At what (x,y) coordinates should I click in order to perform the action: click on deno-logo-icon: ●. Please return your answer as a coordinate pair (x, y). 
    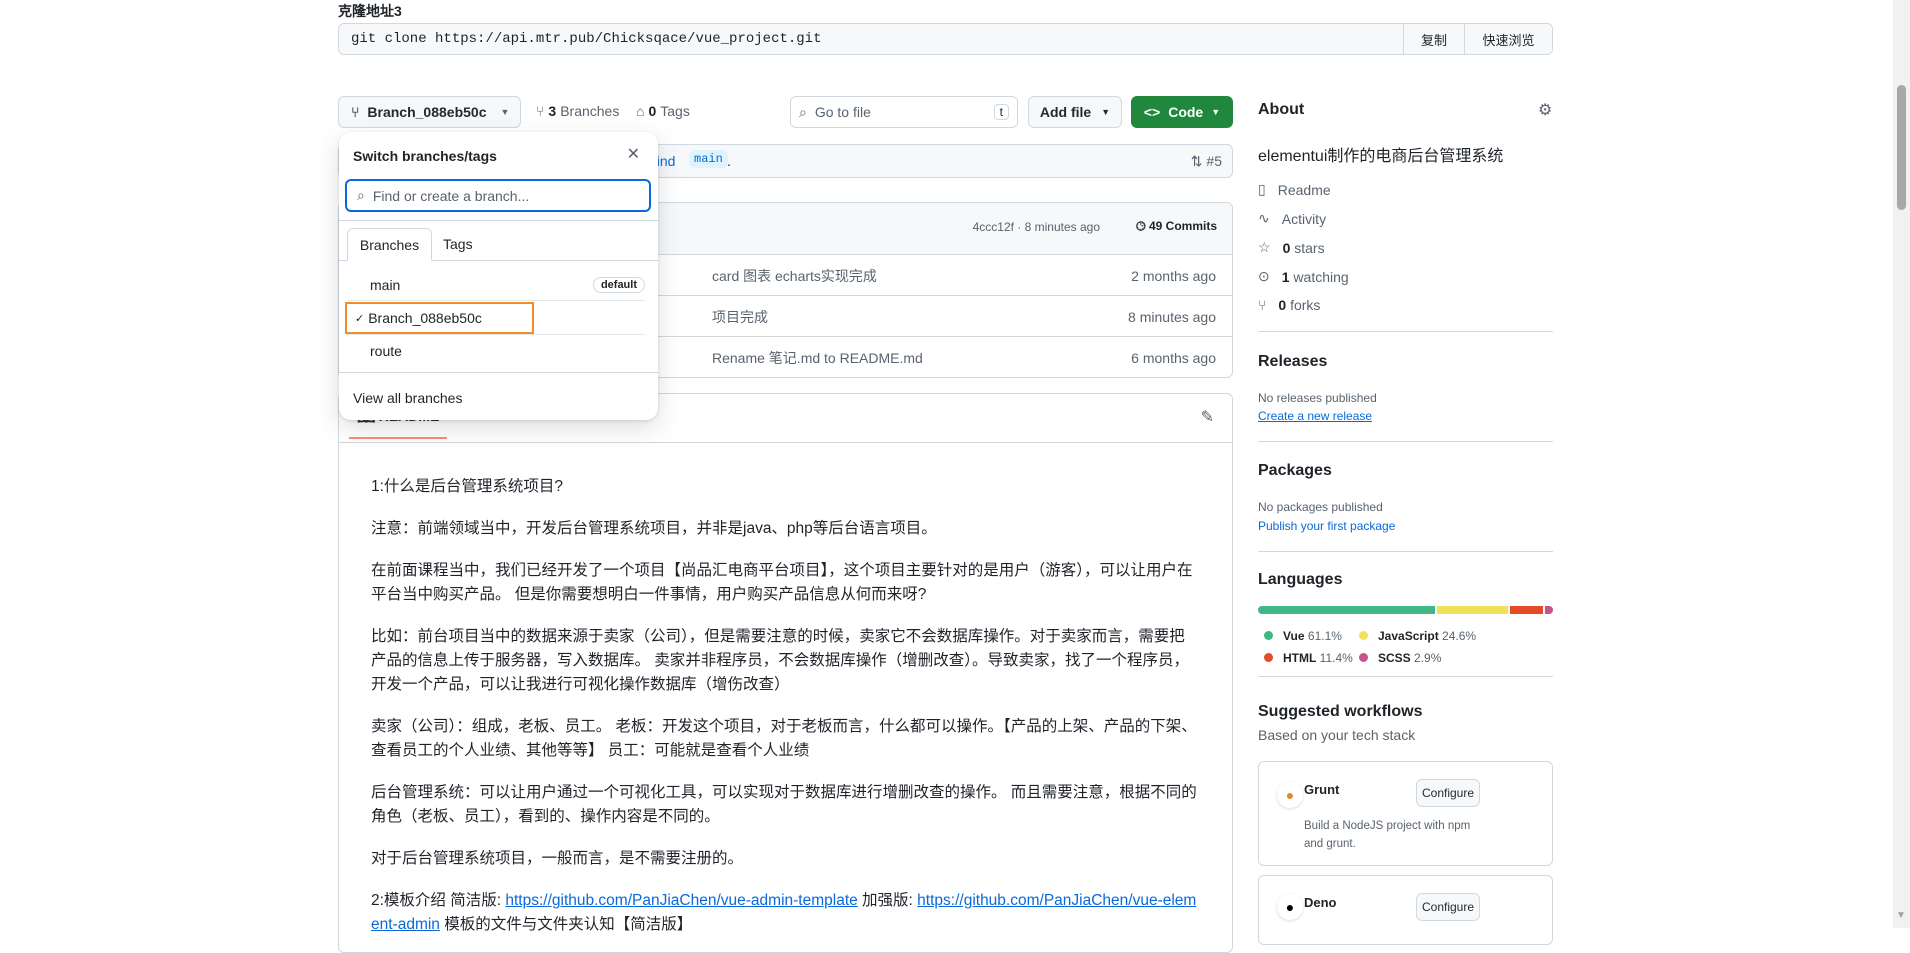
    Looking at the image, I should click on (1290, 907).